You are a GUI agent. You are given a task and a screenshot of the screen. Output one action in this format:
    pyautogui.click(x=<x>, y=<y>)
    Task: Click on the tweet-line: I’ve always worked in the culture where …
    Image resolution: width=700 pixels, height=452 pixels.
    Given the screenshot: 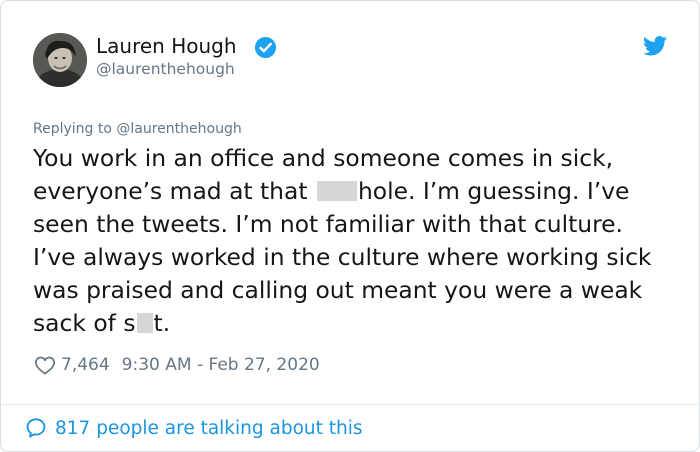 What is the action you would take?
    pyautogui.click(x=342, y=257)
    